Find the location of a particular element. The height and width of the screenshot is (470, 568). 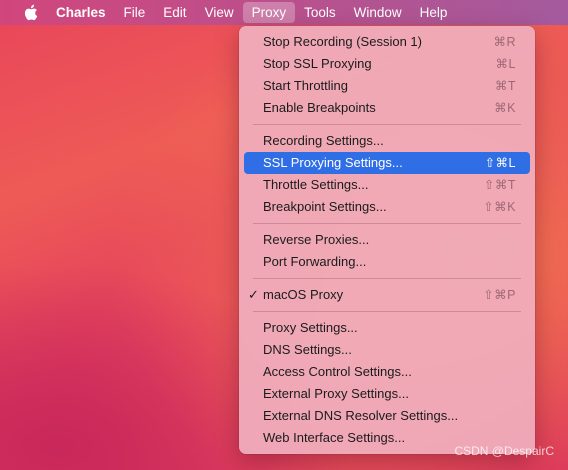

menu-item-throttle-settings: Throttle Settings... ⇧⌘T is located at coordinates (387, 185).